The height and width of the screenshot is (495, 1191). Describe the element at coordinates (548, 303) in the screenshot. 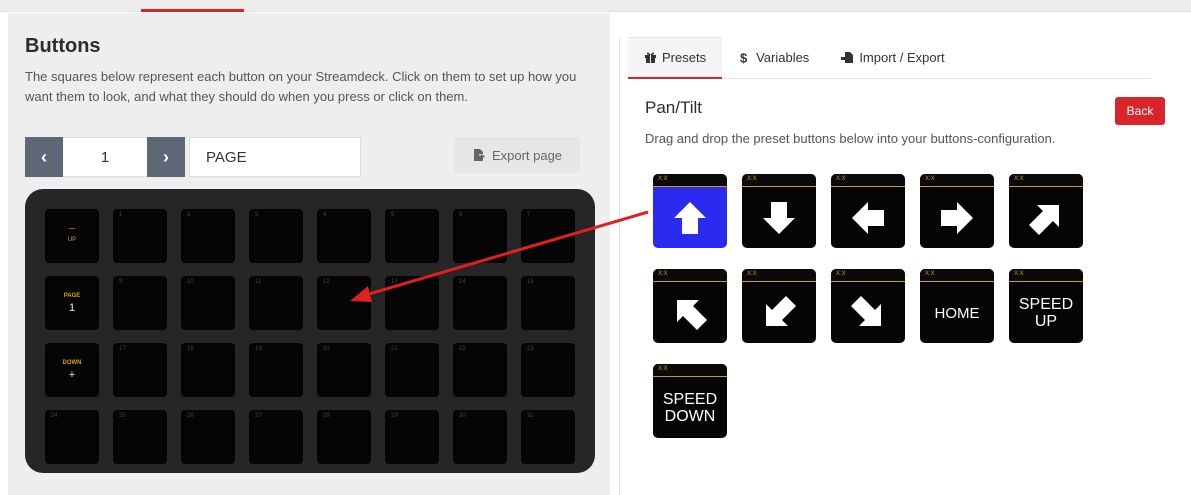

I see `deck-key: 15` at that location.